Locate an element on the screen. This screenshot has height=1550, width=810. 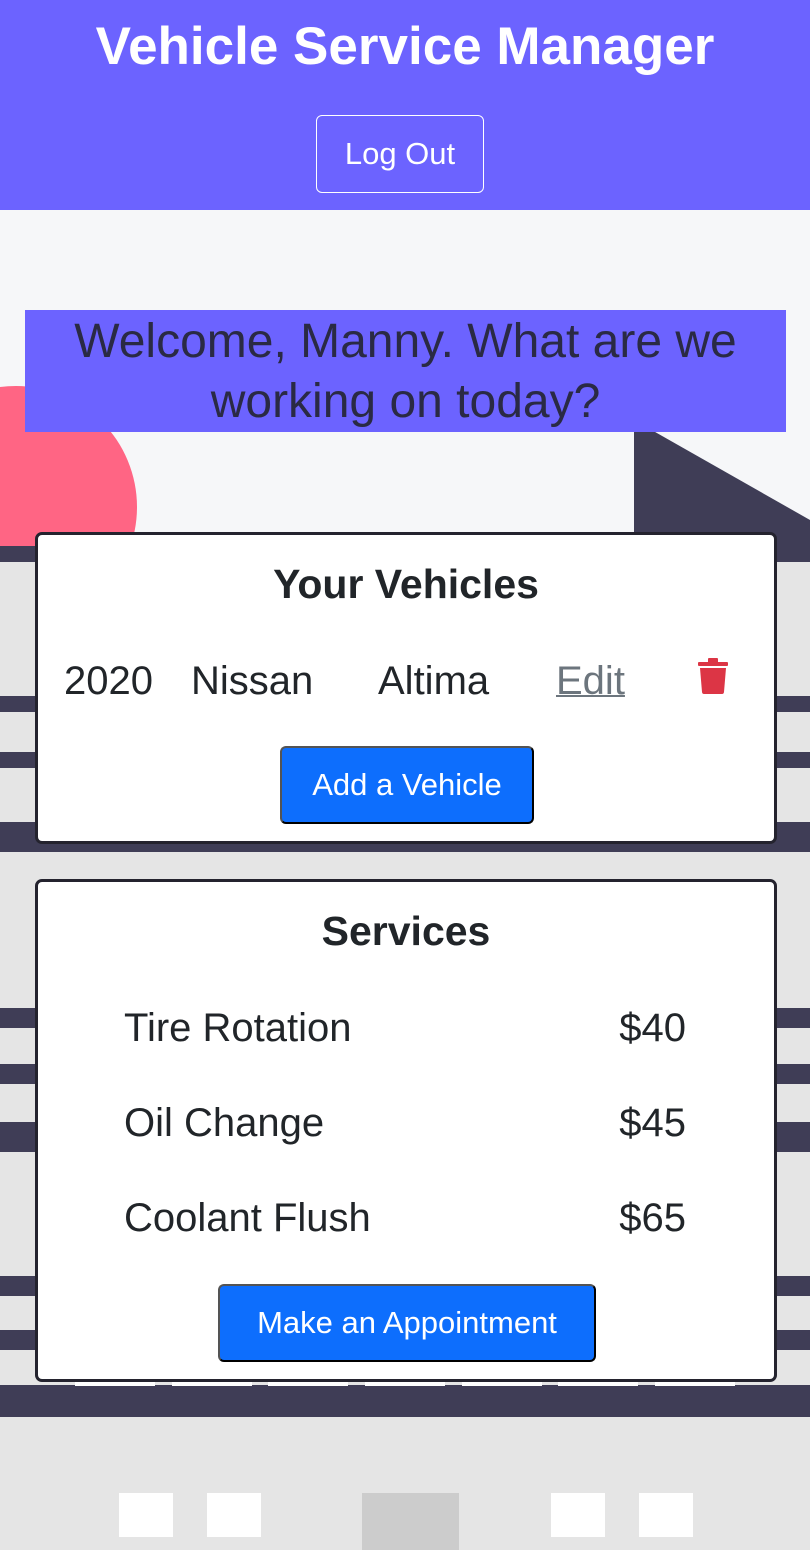
vehicle-row: 2020 Nissan Altima Edit is located at coordinates (406, 685).